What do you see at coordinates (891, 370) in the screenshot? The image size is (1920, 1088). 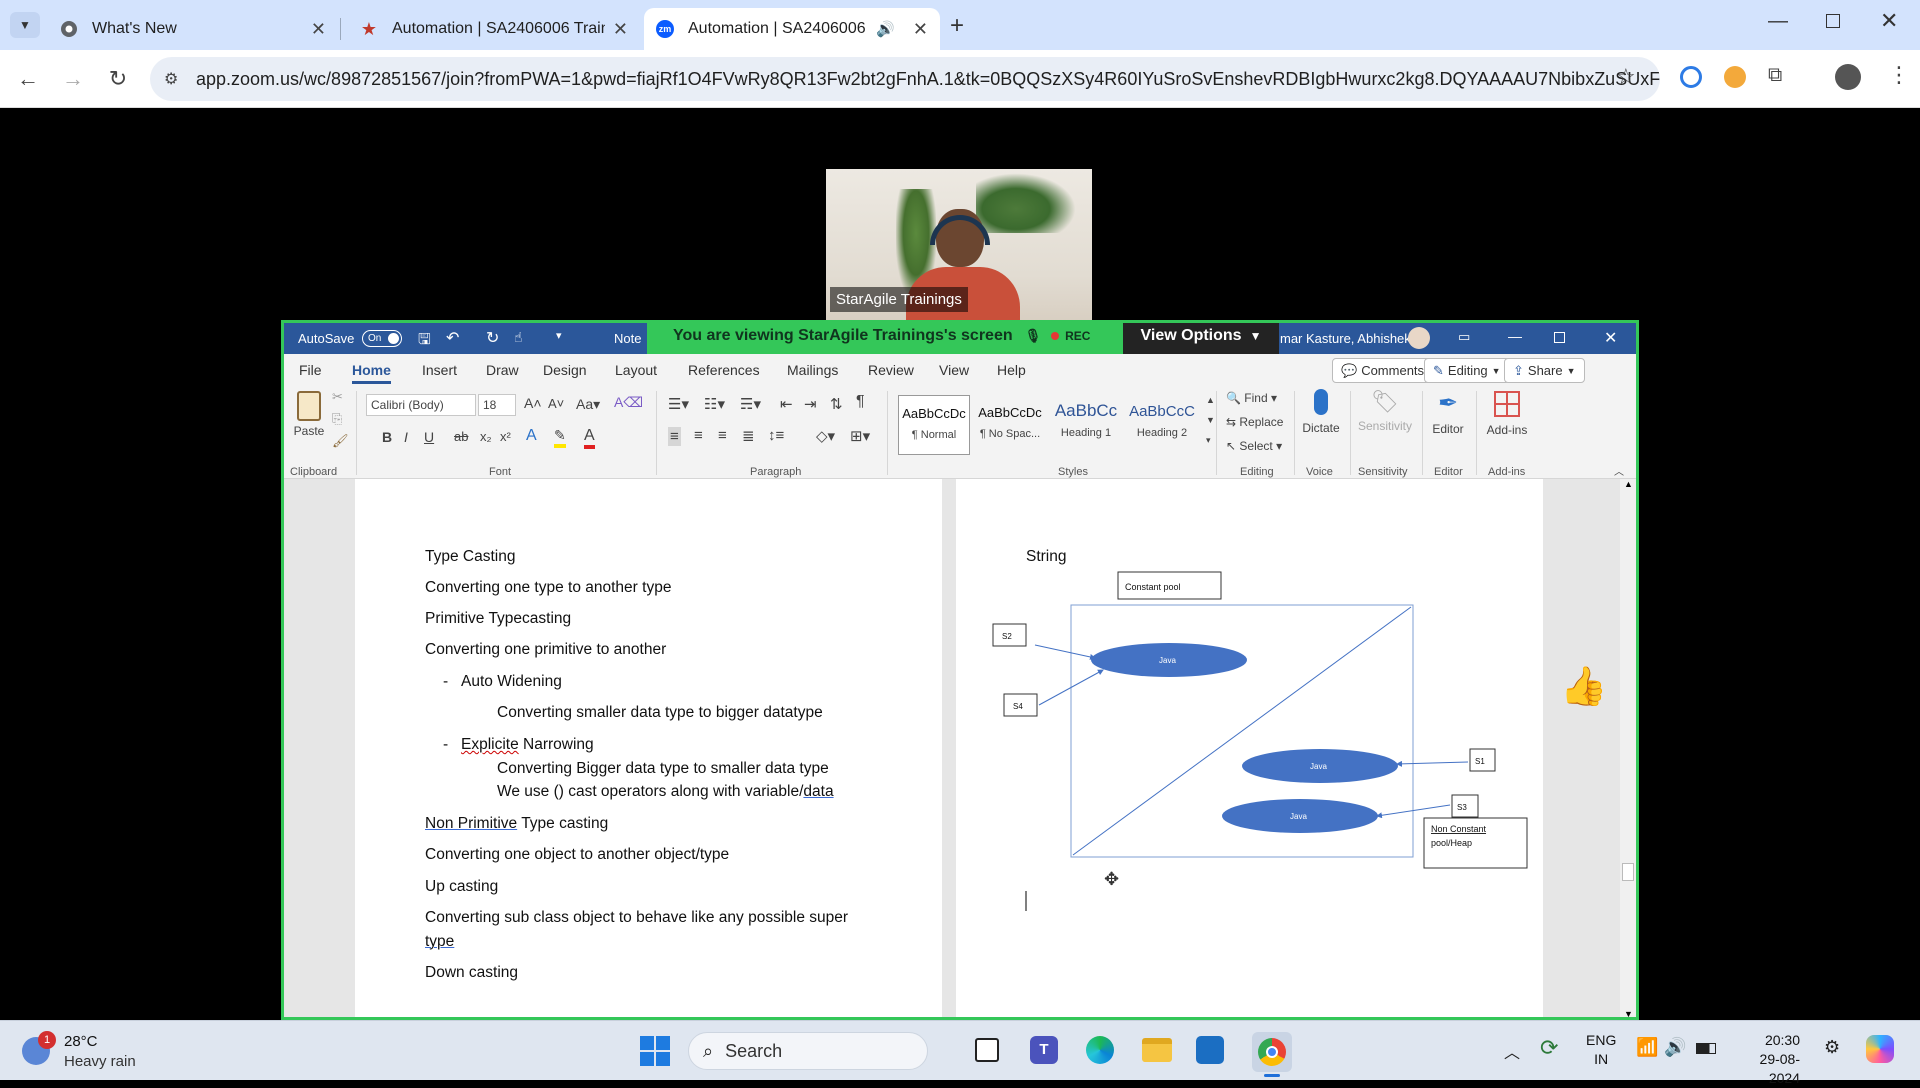 I see `tab-review: Review` at bounding box center [891, 370].